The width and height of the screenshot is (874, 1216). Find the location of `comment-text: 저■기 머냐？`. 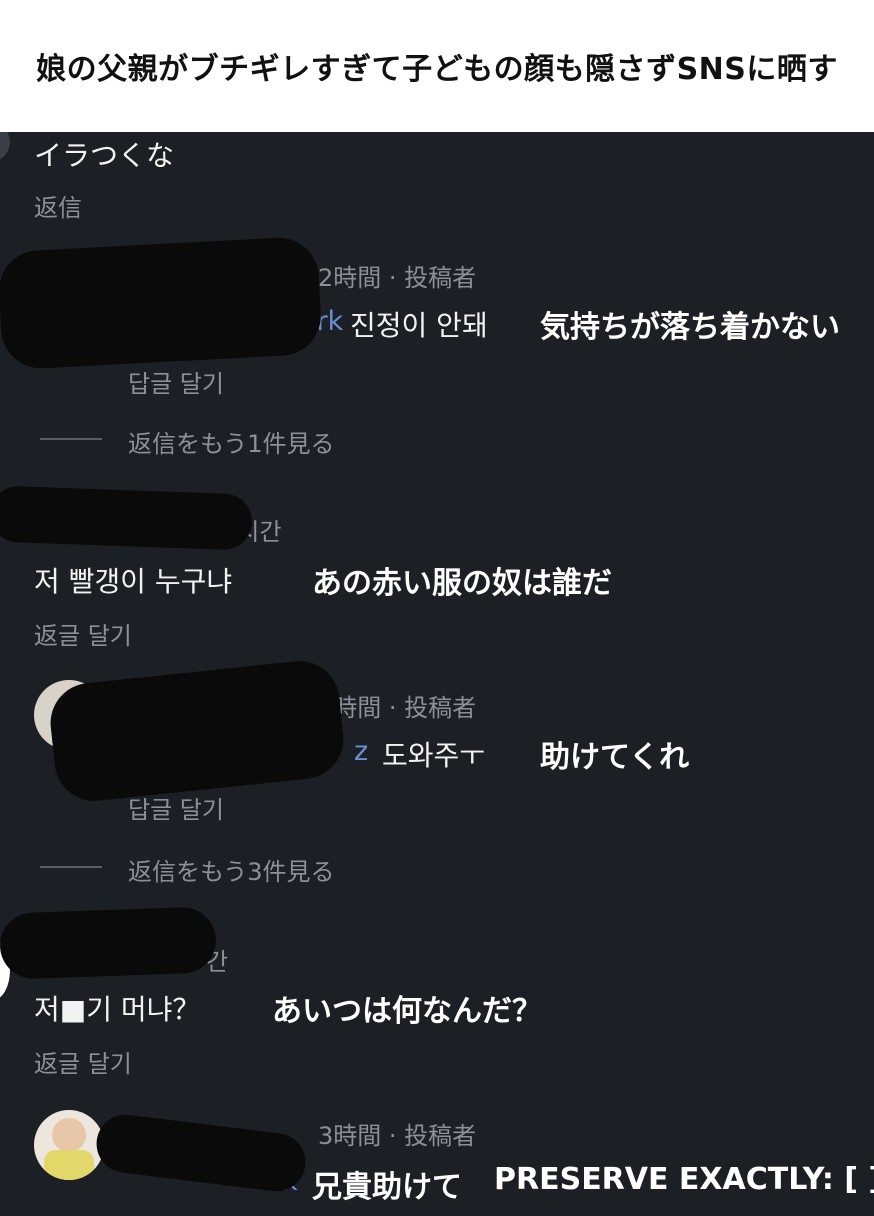

comment-text: 저■기 머냐？ is located at coordinates (117, 1009).